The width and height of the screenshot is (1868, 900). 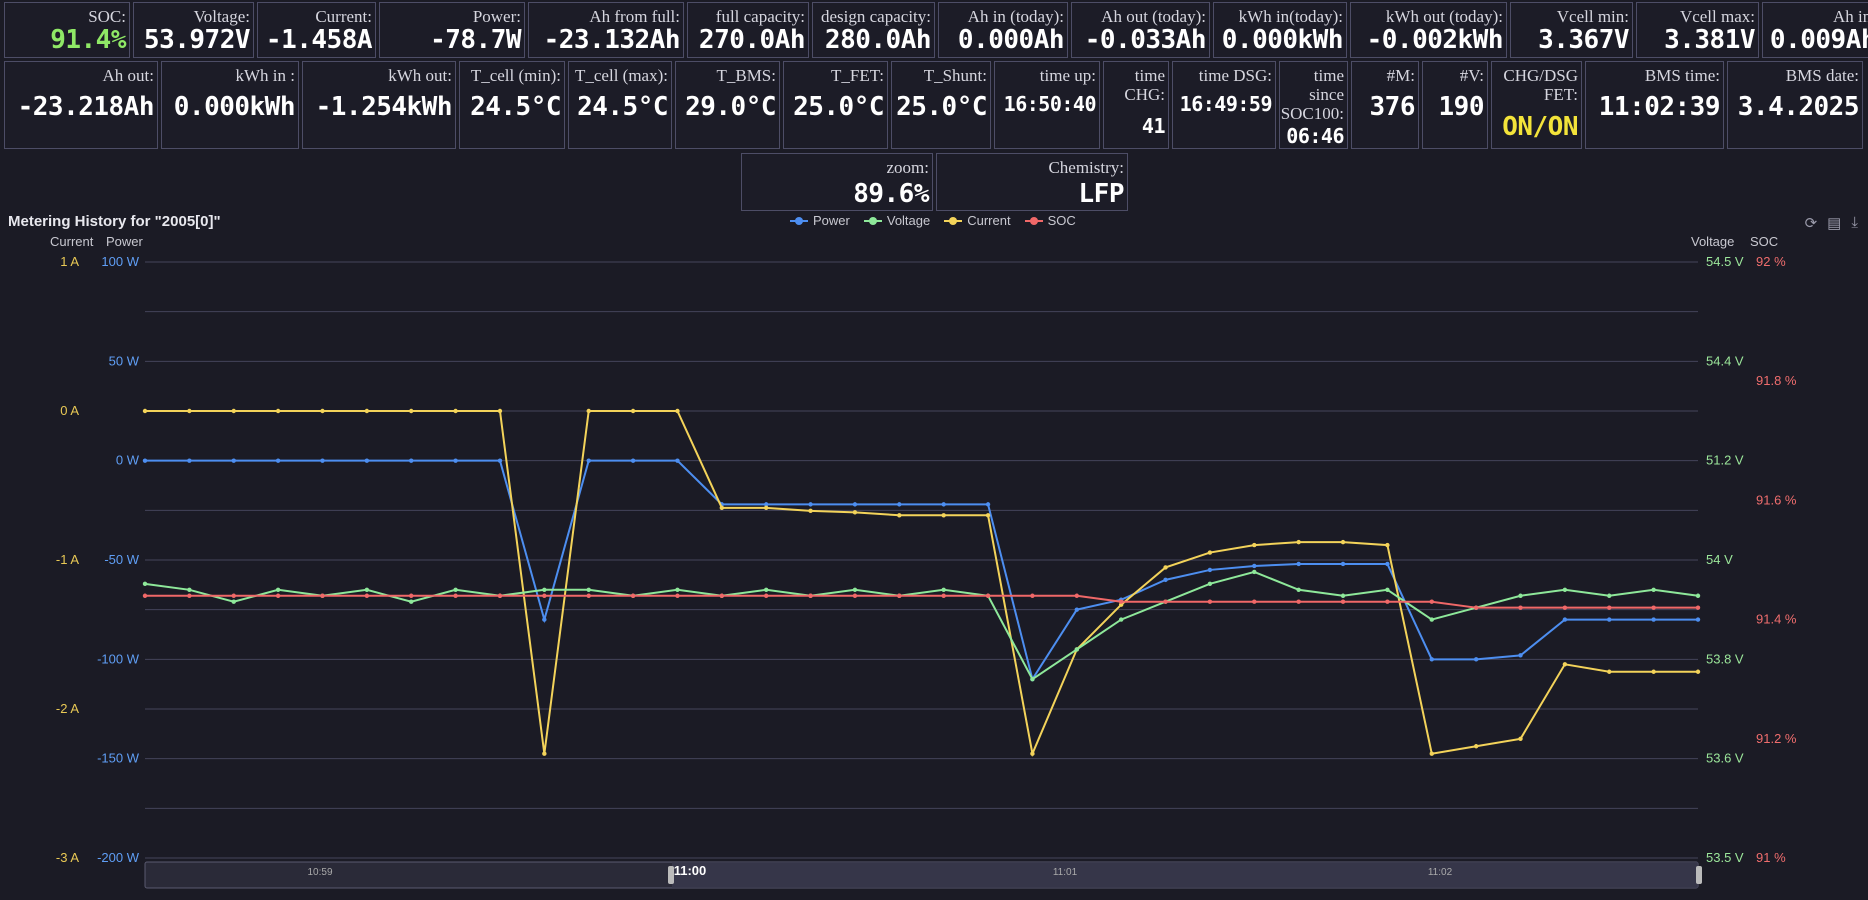 What do you see at coordinates (1776, 619) in the screenshot?
I see `axis-tick-label: 91.4 %` at bounding box center [1776, 619].